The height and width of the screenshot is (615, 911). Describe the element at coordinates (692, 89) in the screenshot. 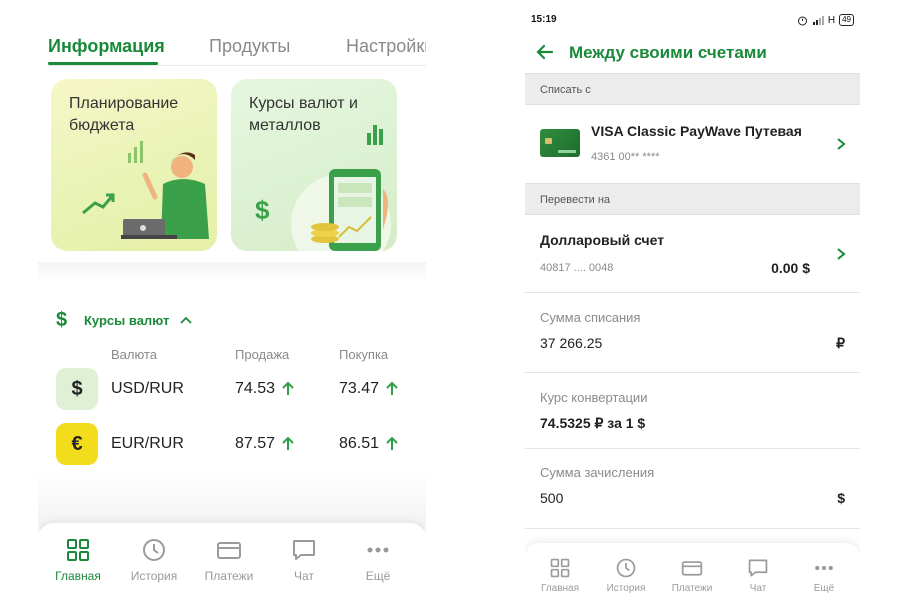

I see `from-section-label: Списать с` at that location.